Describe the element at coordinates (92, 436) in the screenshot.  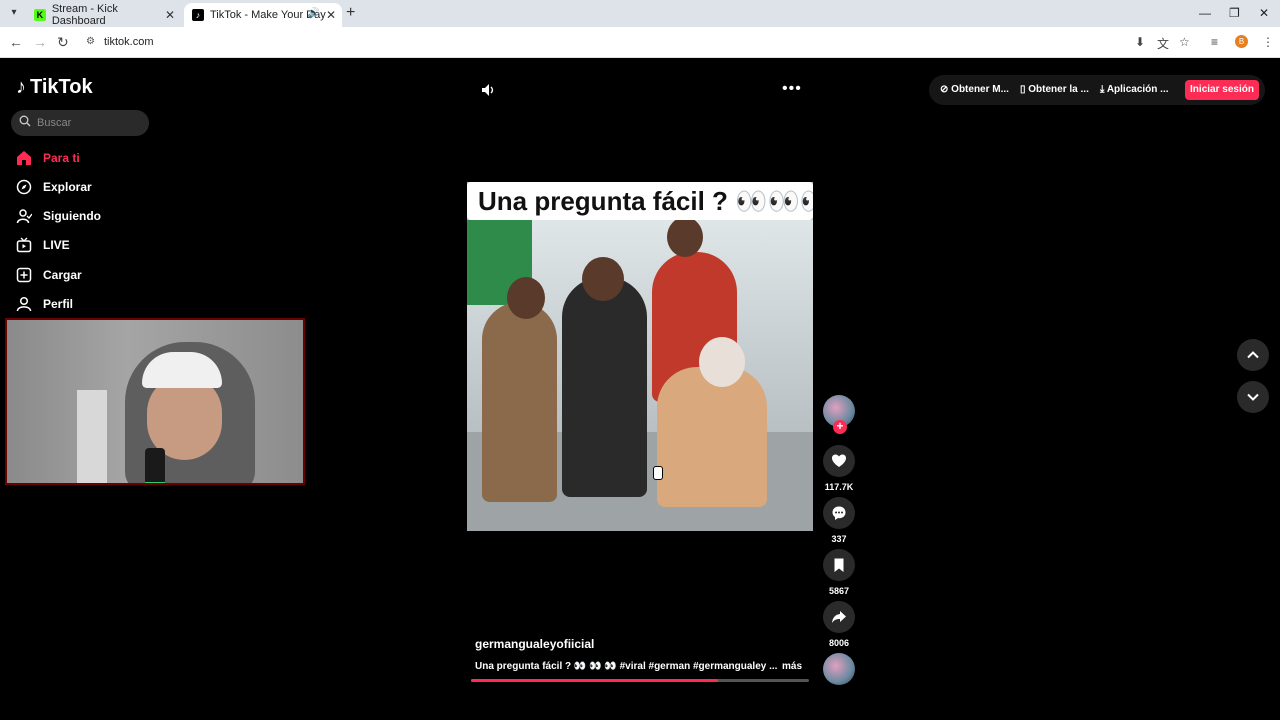
I see `webcam-device` at that location.